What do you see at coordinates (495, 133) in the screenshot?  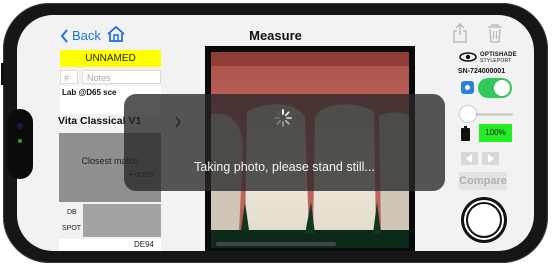 I see `battery-level: 100%` at bounding box center [495, 133].